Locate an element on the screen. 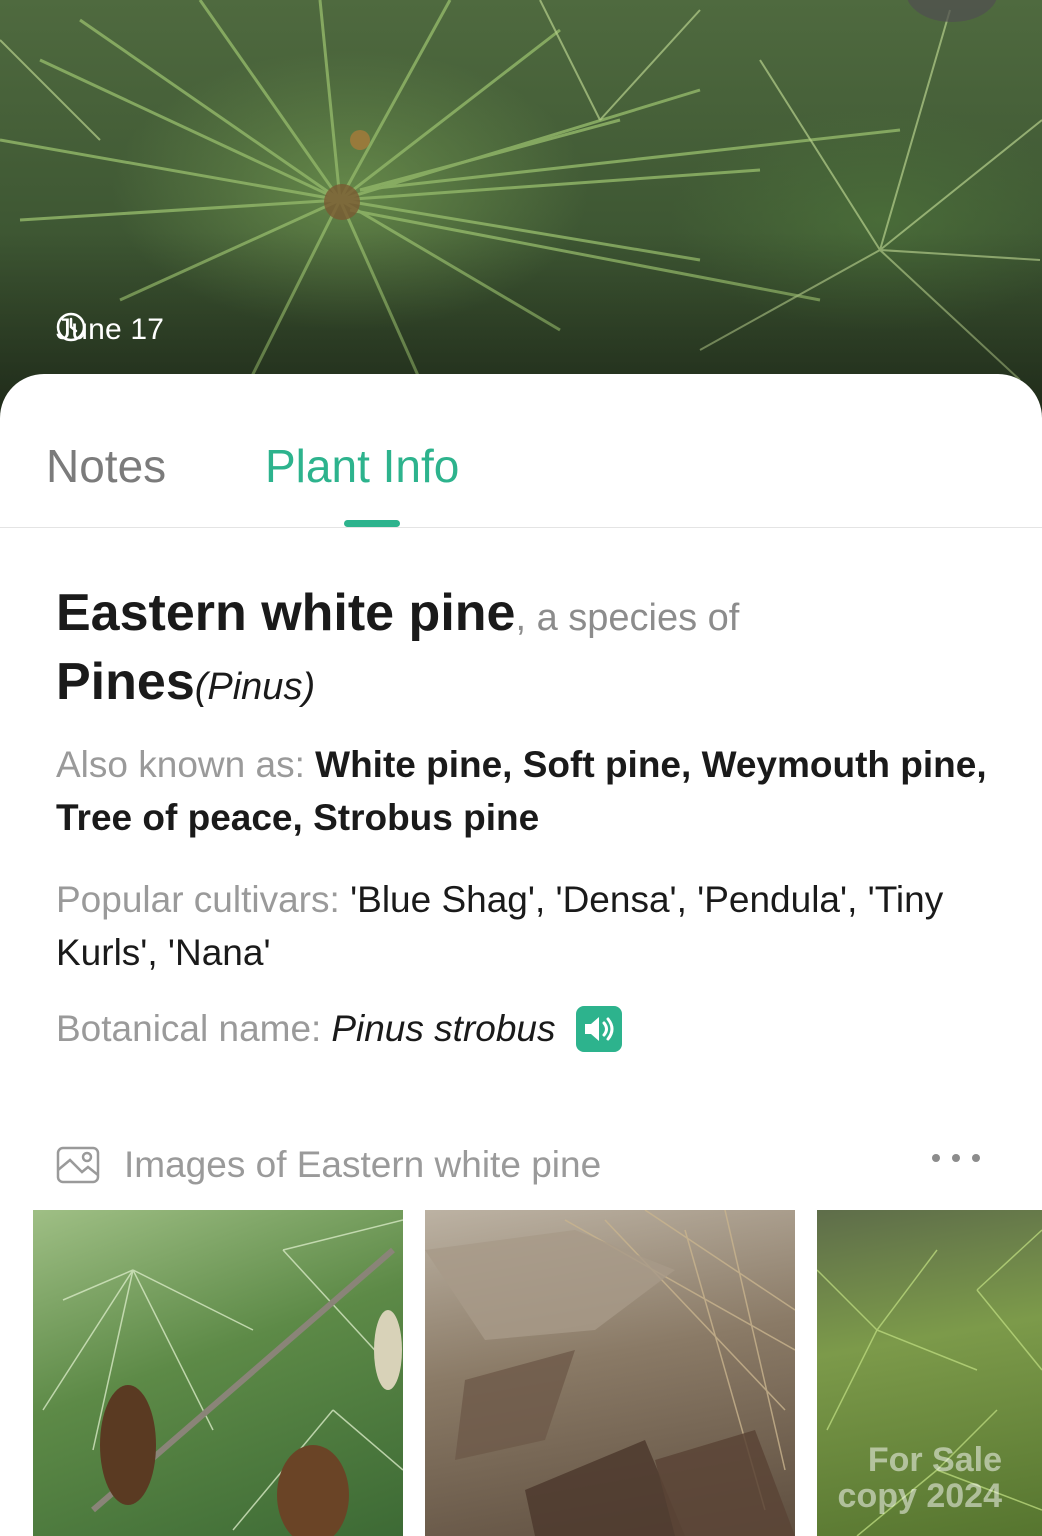  watermark-line-2: copy 2024 is located at coordinates (919, 1496).